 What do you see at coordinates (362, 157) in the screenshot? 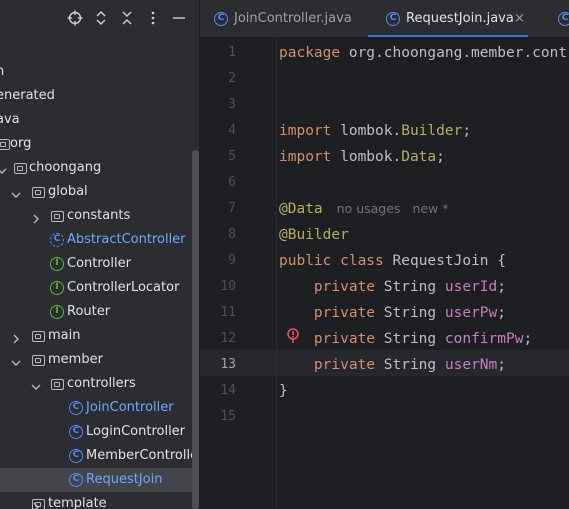
I see `code-line: import lombok.Data;` at bounding box center [362, 157].